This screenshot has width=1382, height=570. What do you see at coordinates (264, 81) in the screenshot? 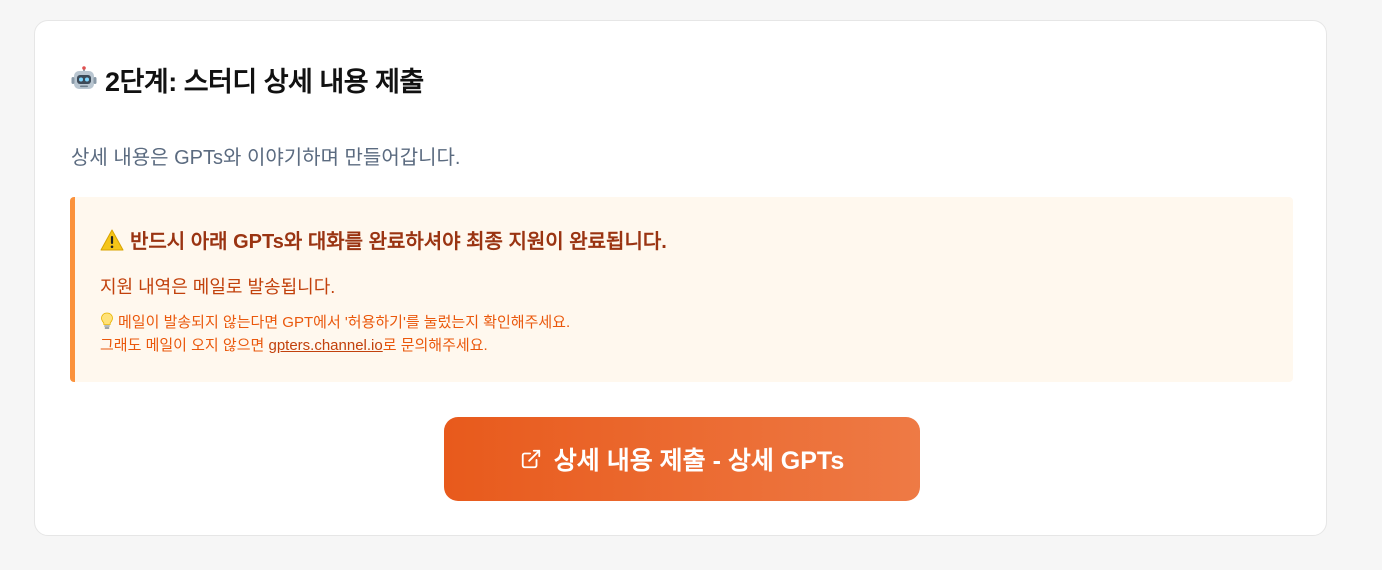
I see `page-title: 2단계: 스터디 상세 내용 제출` at bounding box center [264, 81].